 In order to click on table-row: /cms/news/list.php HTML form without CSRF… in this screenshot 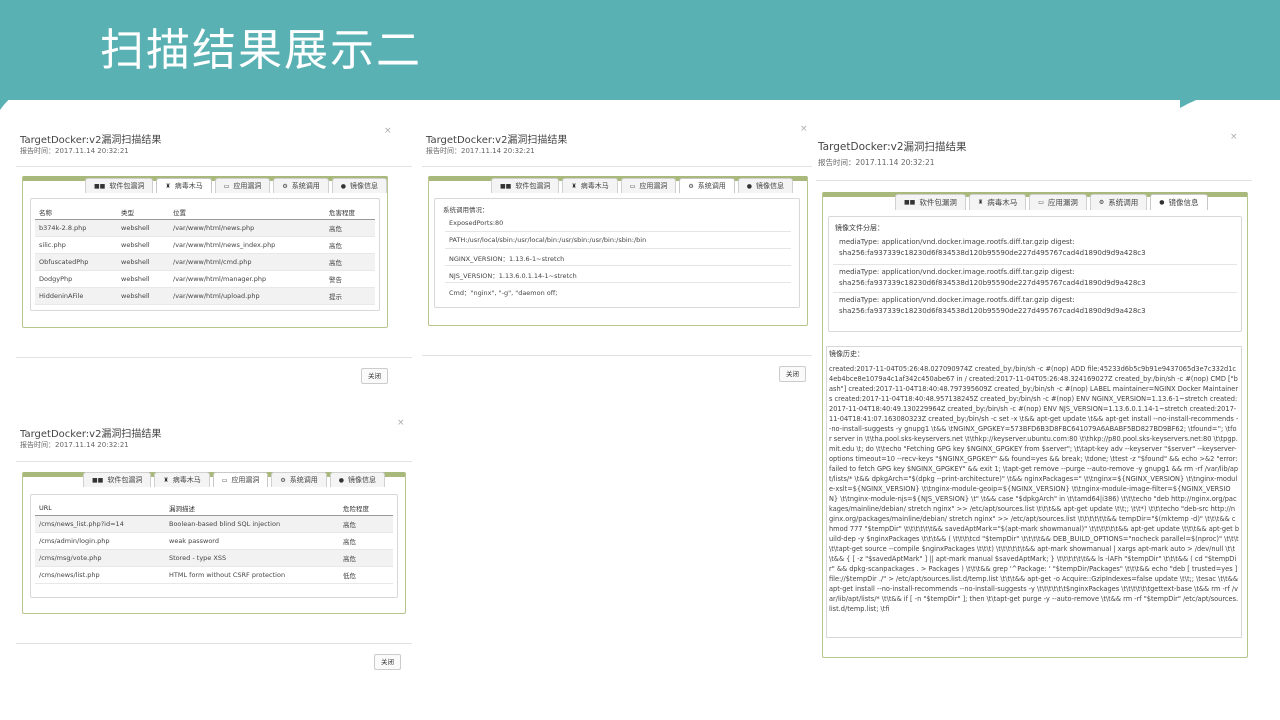, I will do `click(214, 575)`.